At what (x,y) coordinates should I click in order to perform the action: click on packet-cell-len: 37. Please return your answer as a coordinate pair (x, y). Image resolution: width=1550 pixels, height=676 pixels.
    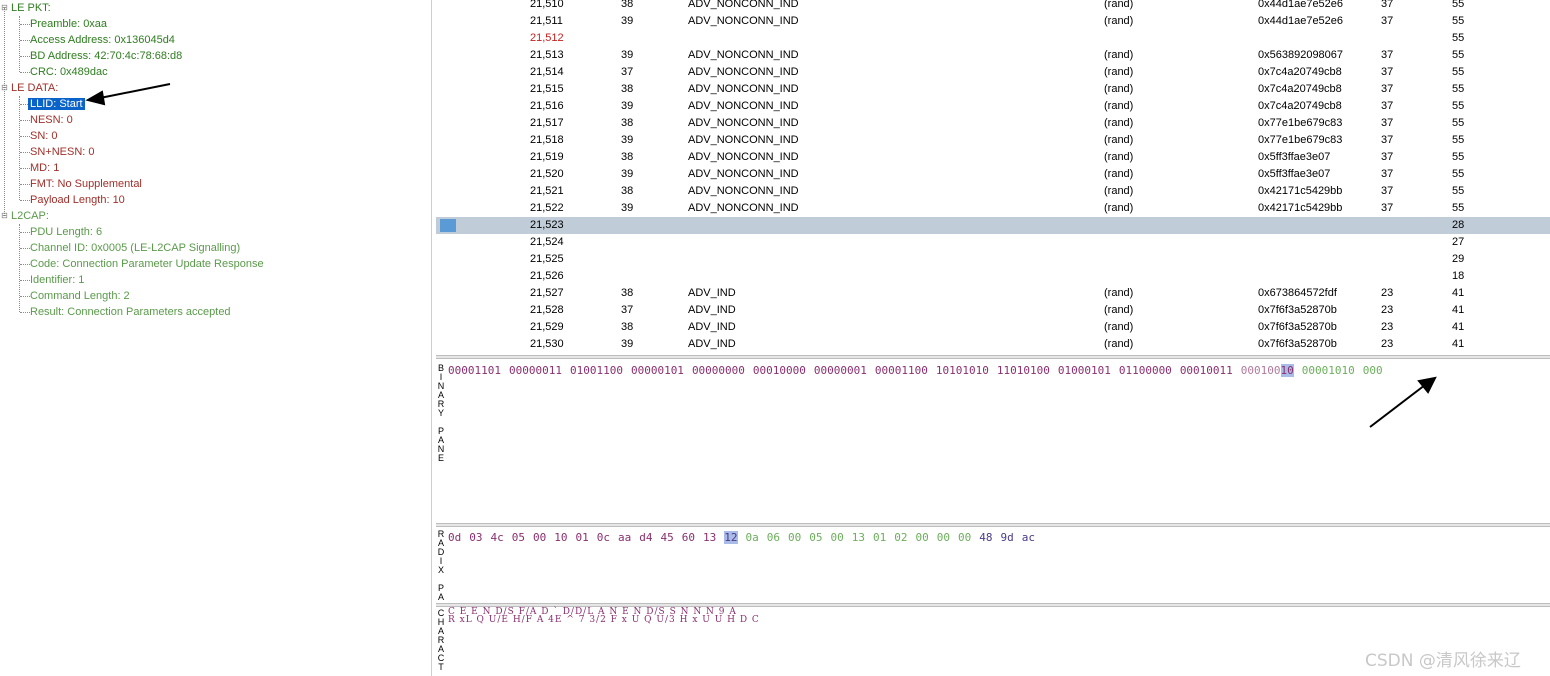
    Looking at the image, I should click on (1387, 72).